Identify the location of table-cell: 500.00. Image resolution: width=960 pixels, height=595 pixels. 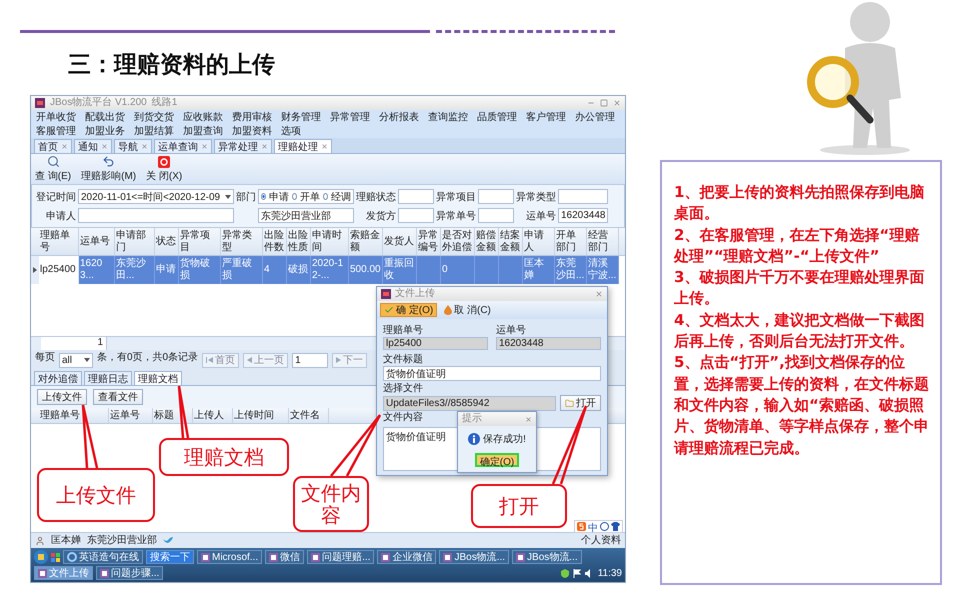
(366, 270).